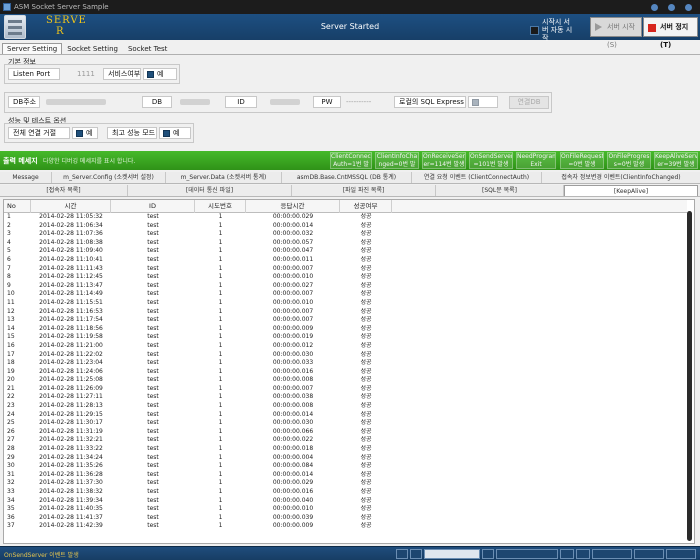  What do you see at coordinates (621, 177) in the screenshot?
I see `tab-client-info-changed: 접속자 정보변경 이벤트(ClientInfoChanged)` at bounding box center [621, 177].